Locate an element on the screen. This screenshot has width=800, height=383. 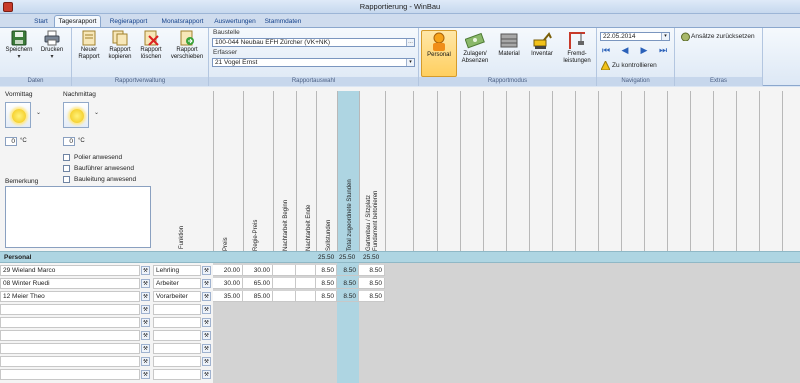
mode-material-button: Material is located at coordinates (509, 44).